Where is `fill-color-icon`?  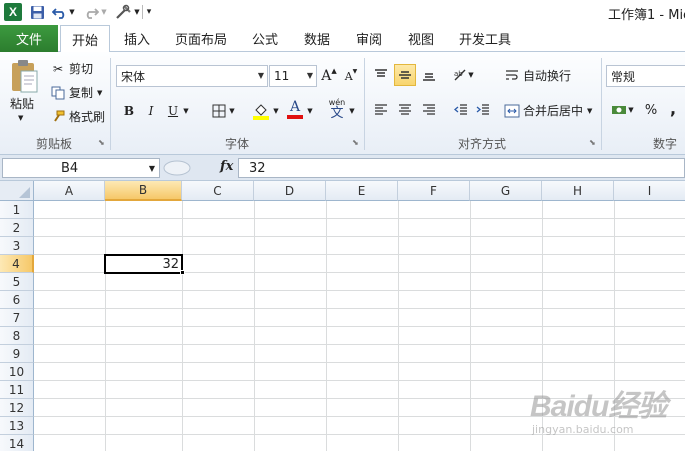 fill-color-icon is located at coordinates (261, 111).